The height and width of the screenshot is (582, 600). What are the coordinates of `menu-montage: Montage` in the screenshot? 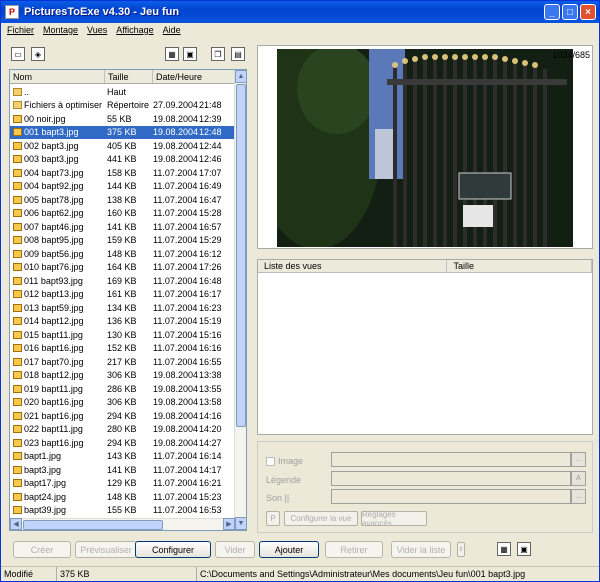 It's located at (60, 30).